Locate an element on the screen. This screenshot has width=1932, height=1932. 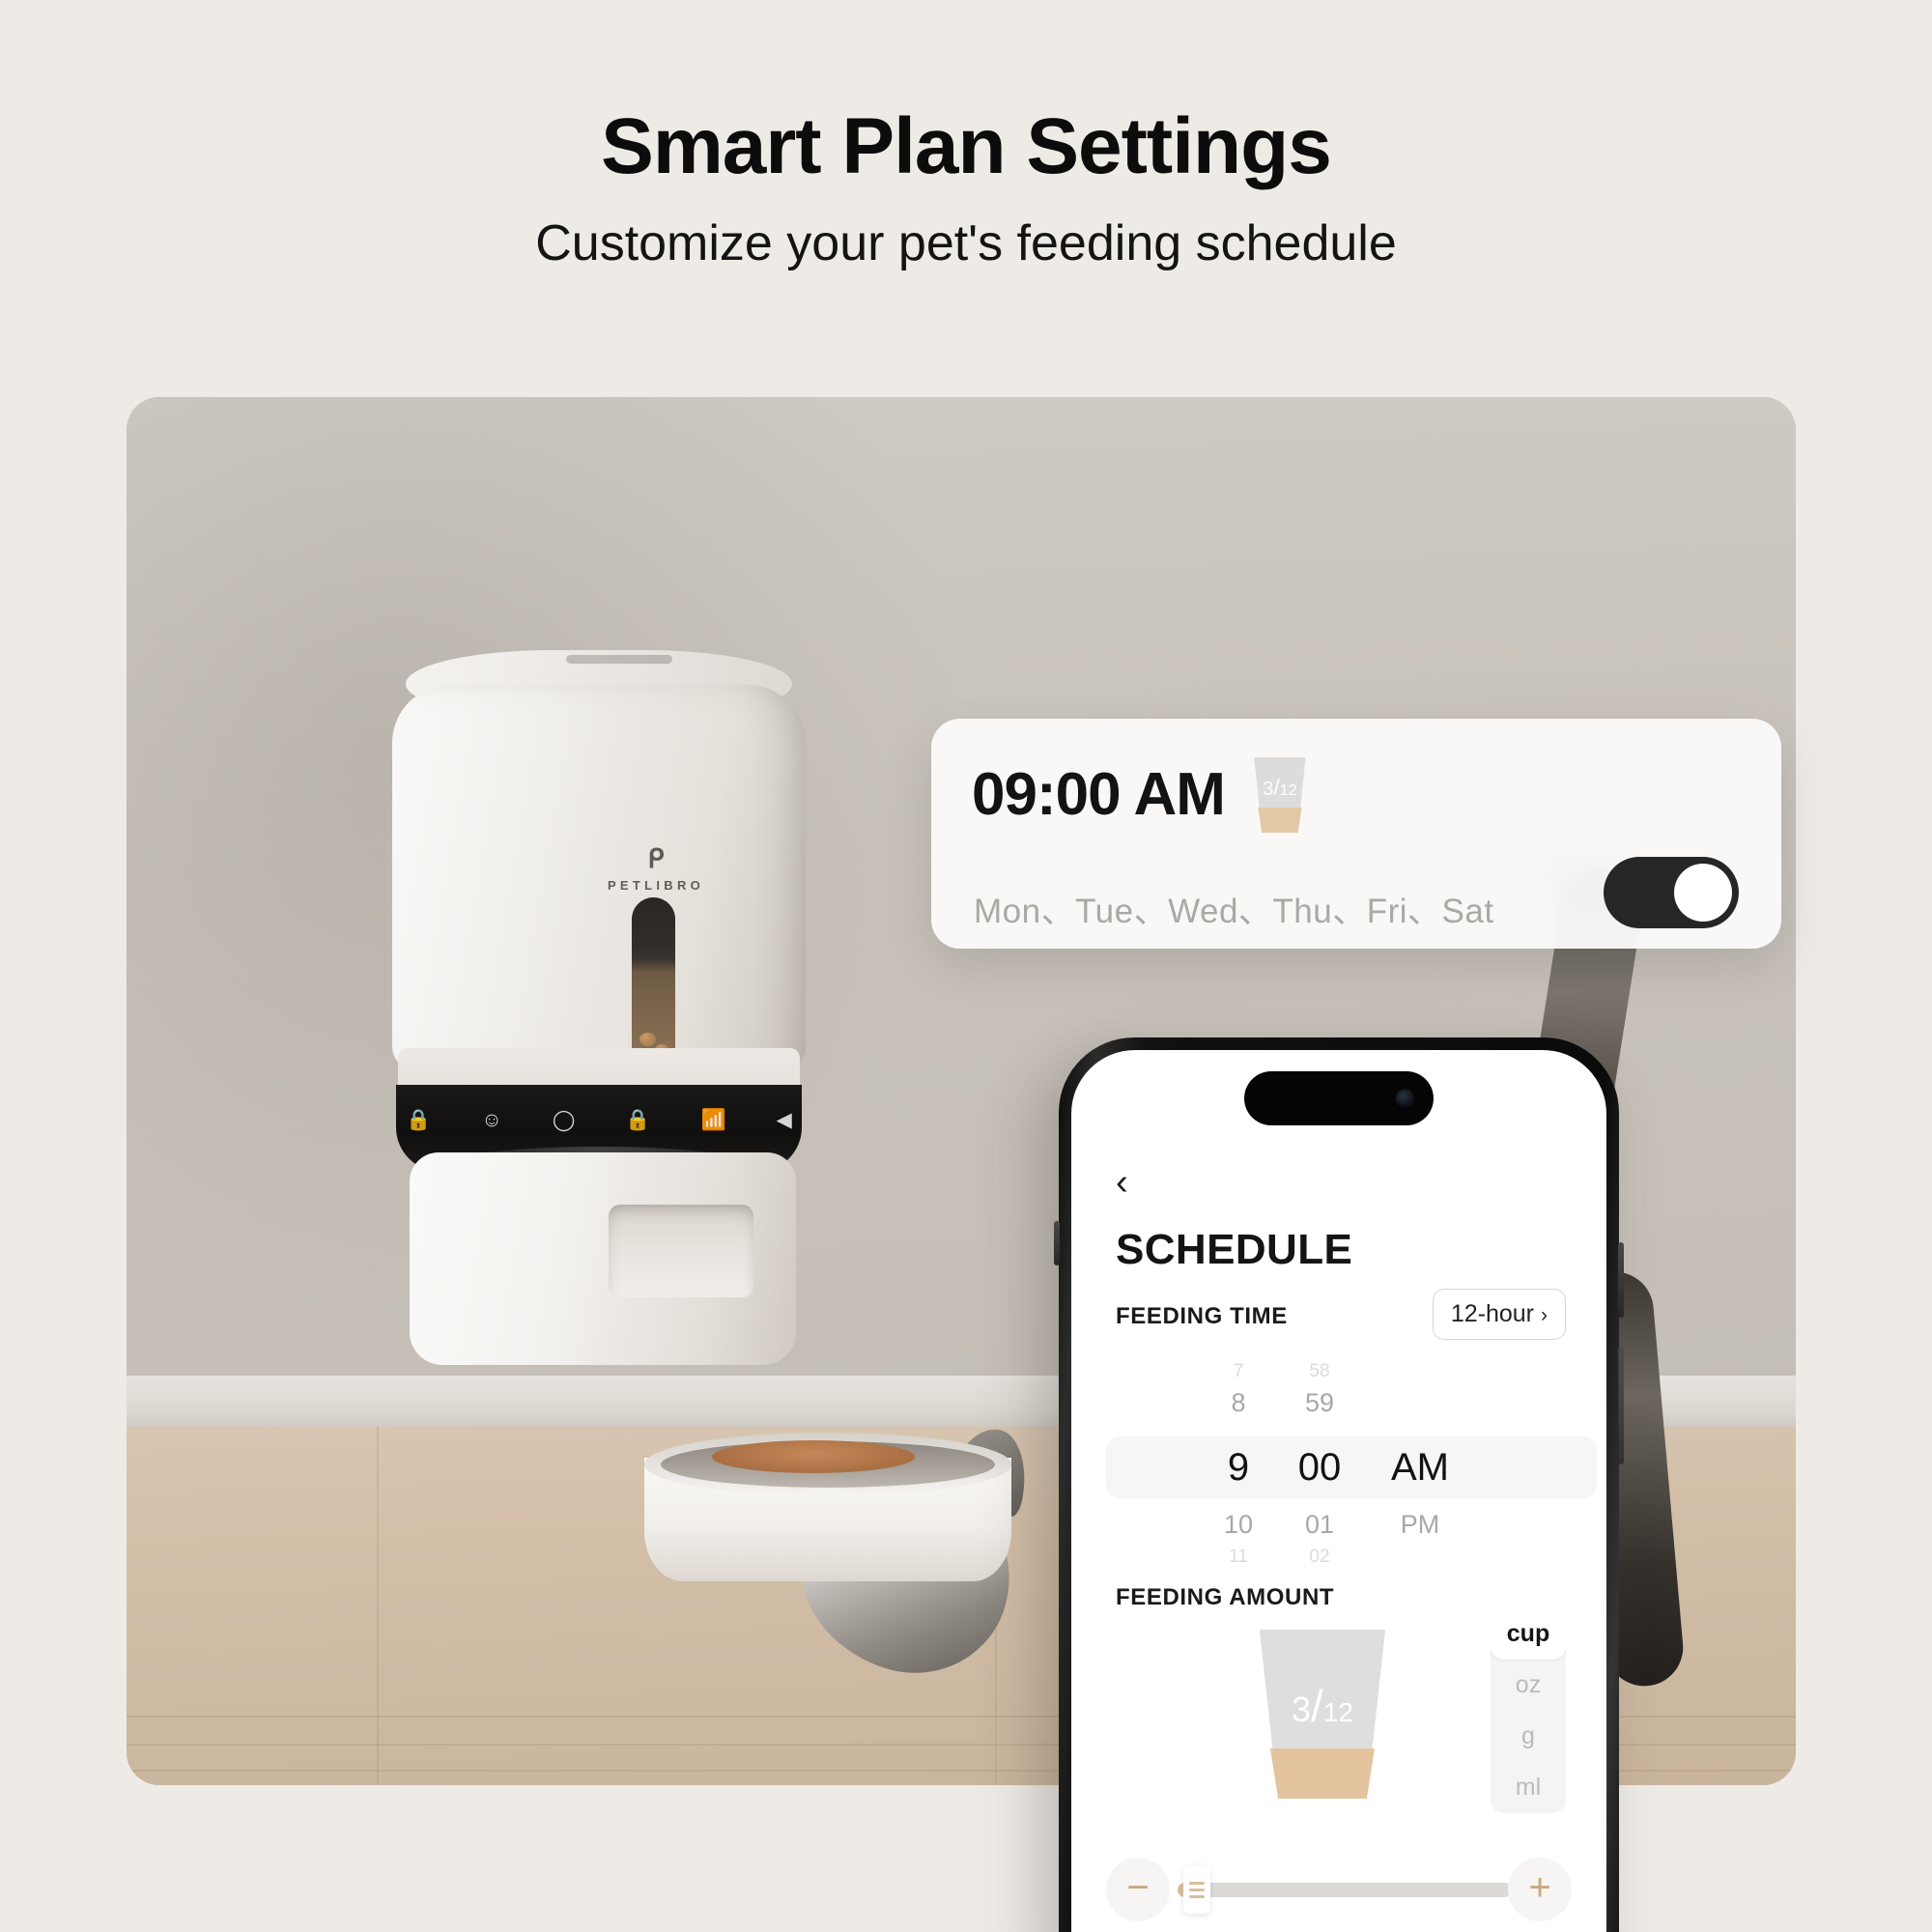
amount-slider-thumb is located at coordinates (1196, 1889).